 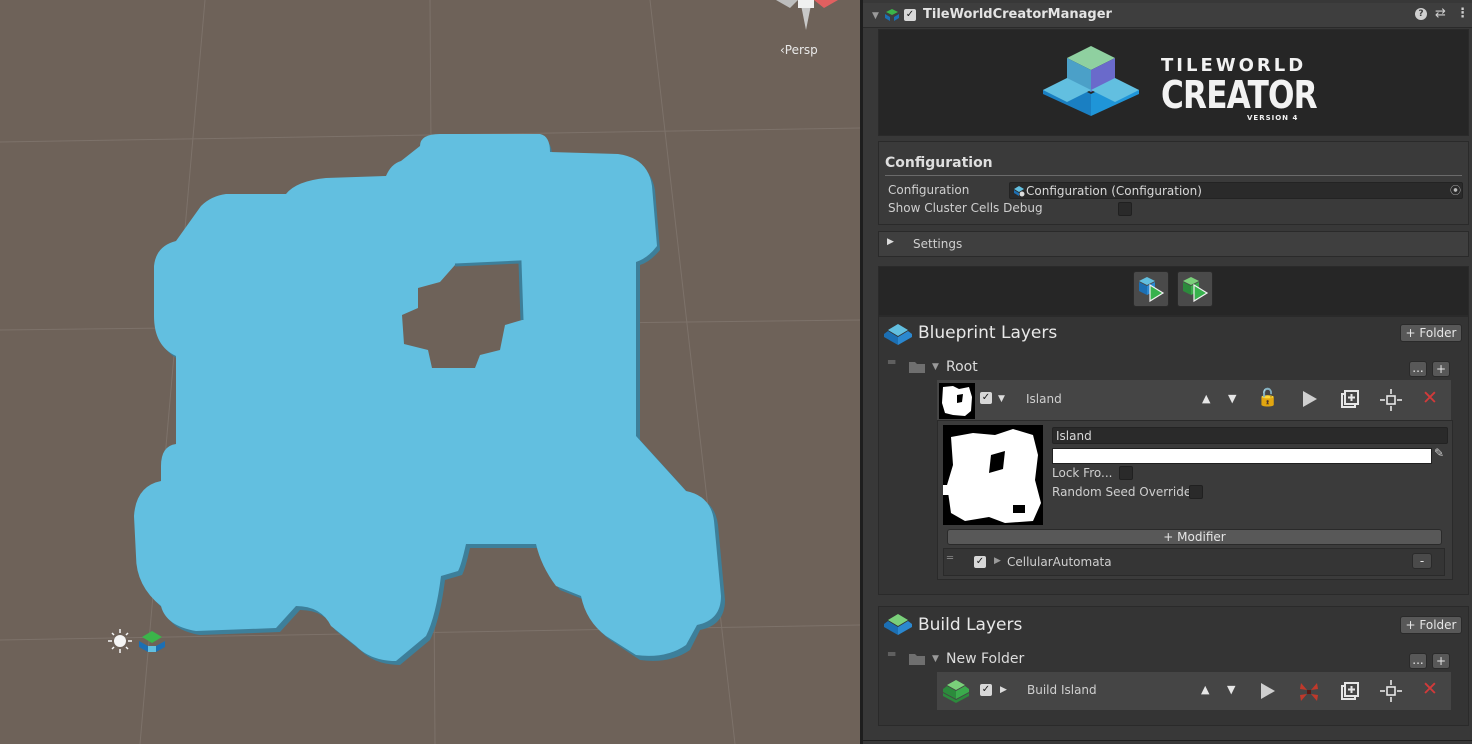 What do you see at coordinates (891, 362) in the screenshot?
I see `drag-handle-icon: ═` at bounding box center [891, 362].